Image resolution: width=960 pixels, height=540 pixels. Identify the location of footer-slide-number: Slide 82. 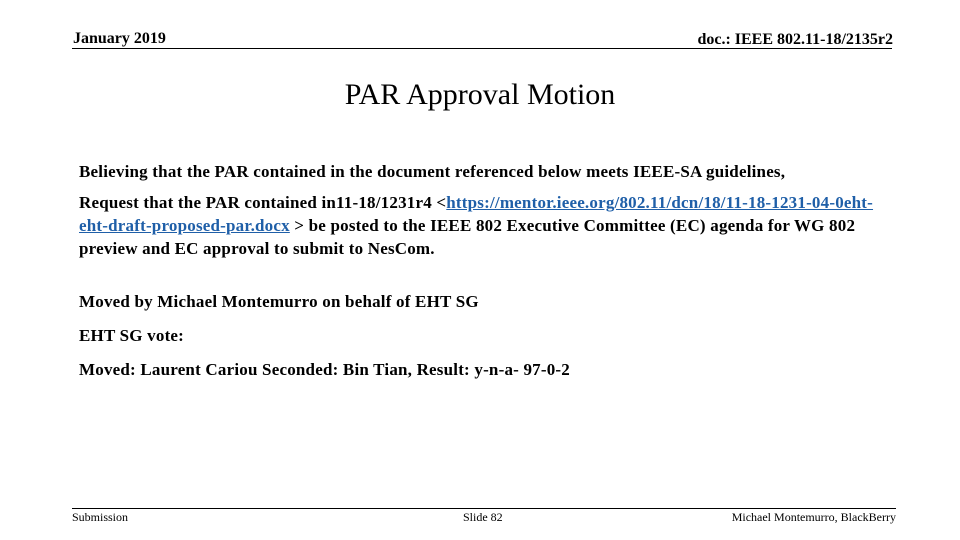
(483, 517).